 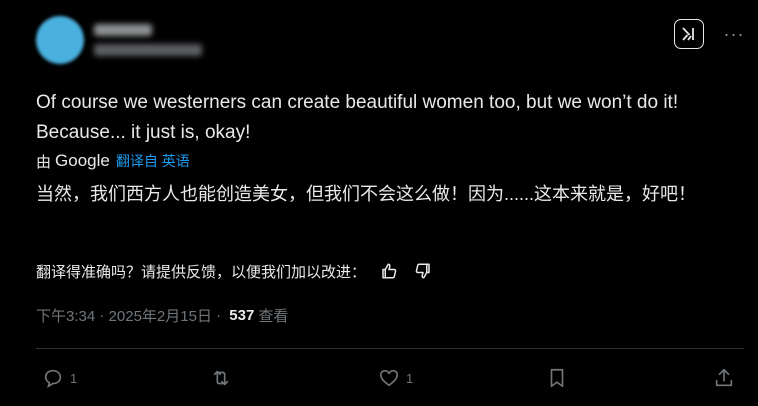 What do you see at coordinates (390, 348) in the screenshot?
I see `divider` at bounding box center [390, 348].